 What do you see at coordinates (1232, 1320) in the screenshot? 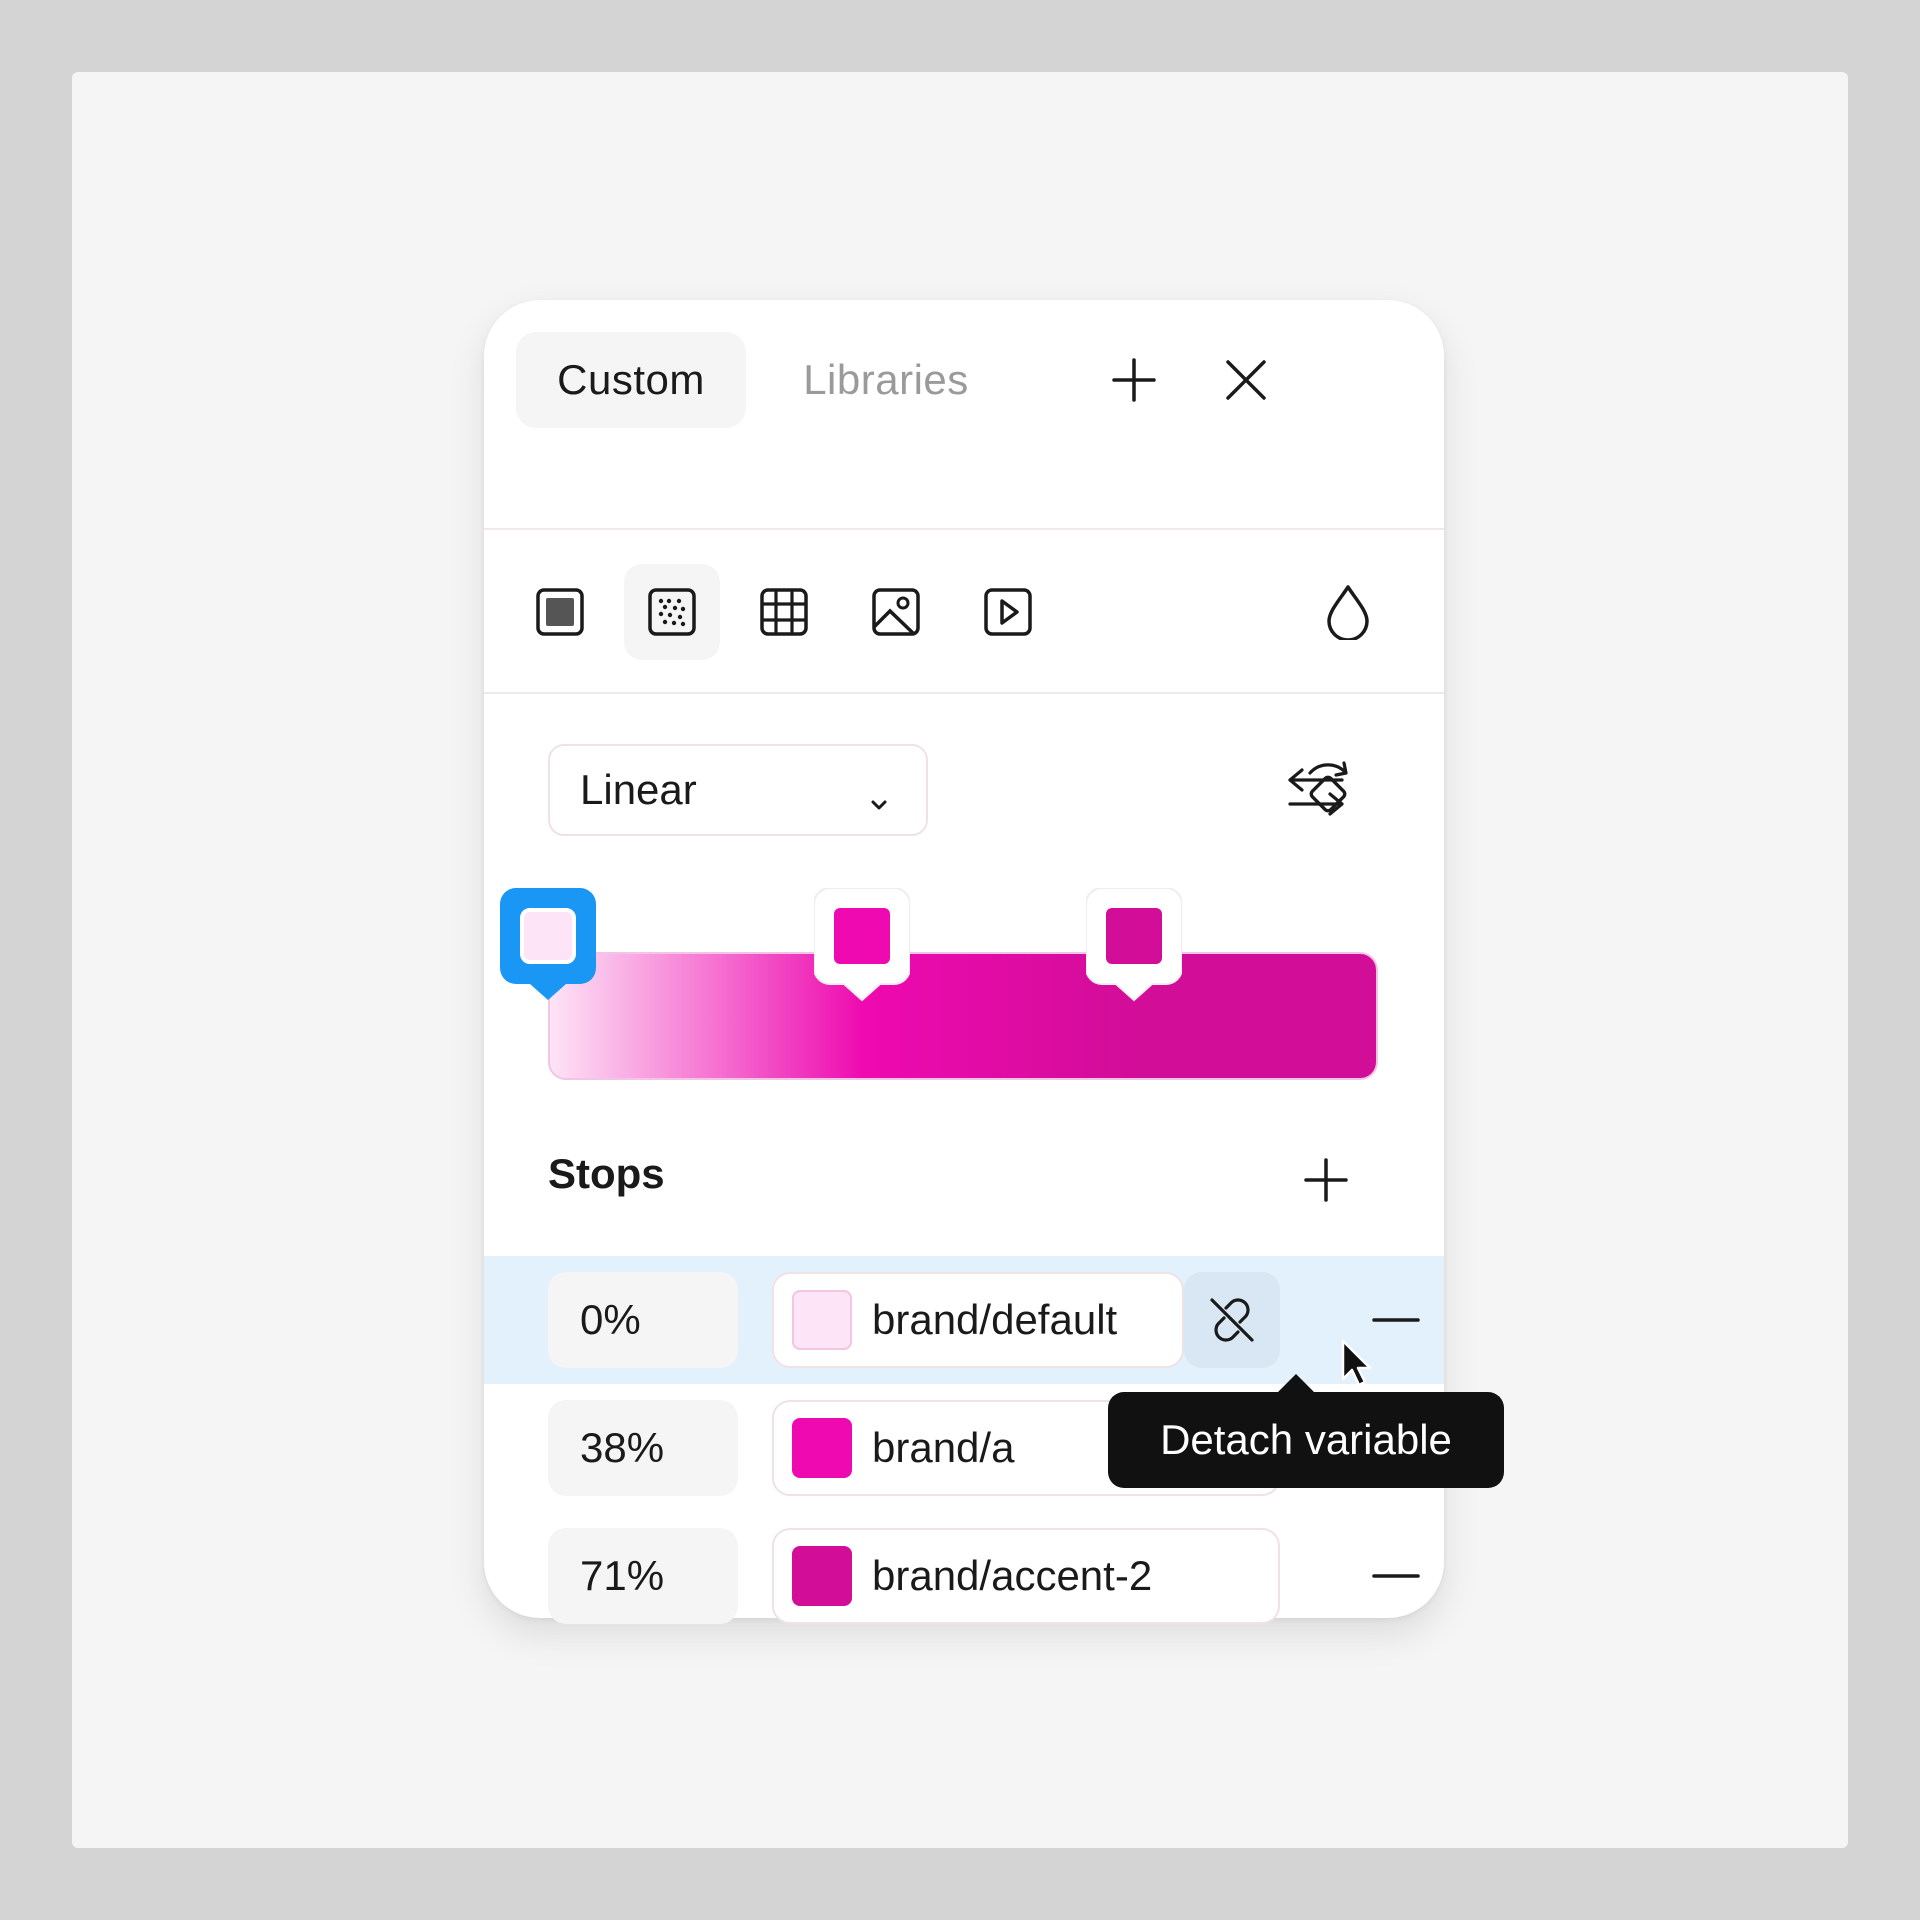
I see `detach-variable-icon` at bounding box center [1232, 1320].